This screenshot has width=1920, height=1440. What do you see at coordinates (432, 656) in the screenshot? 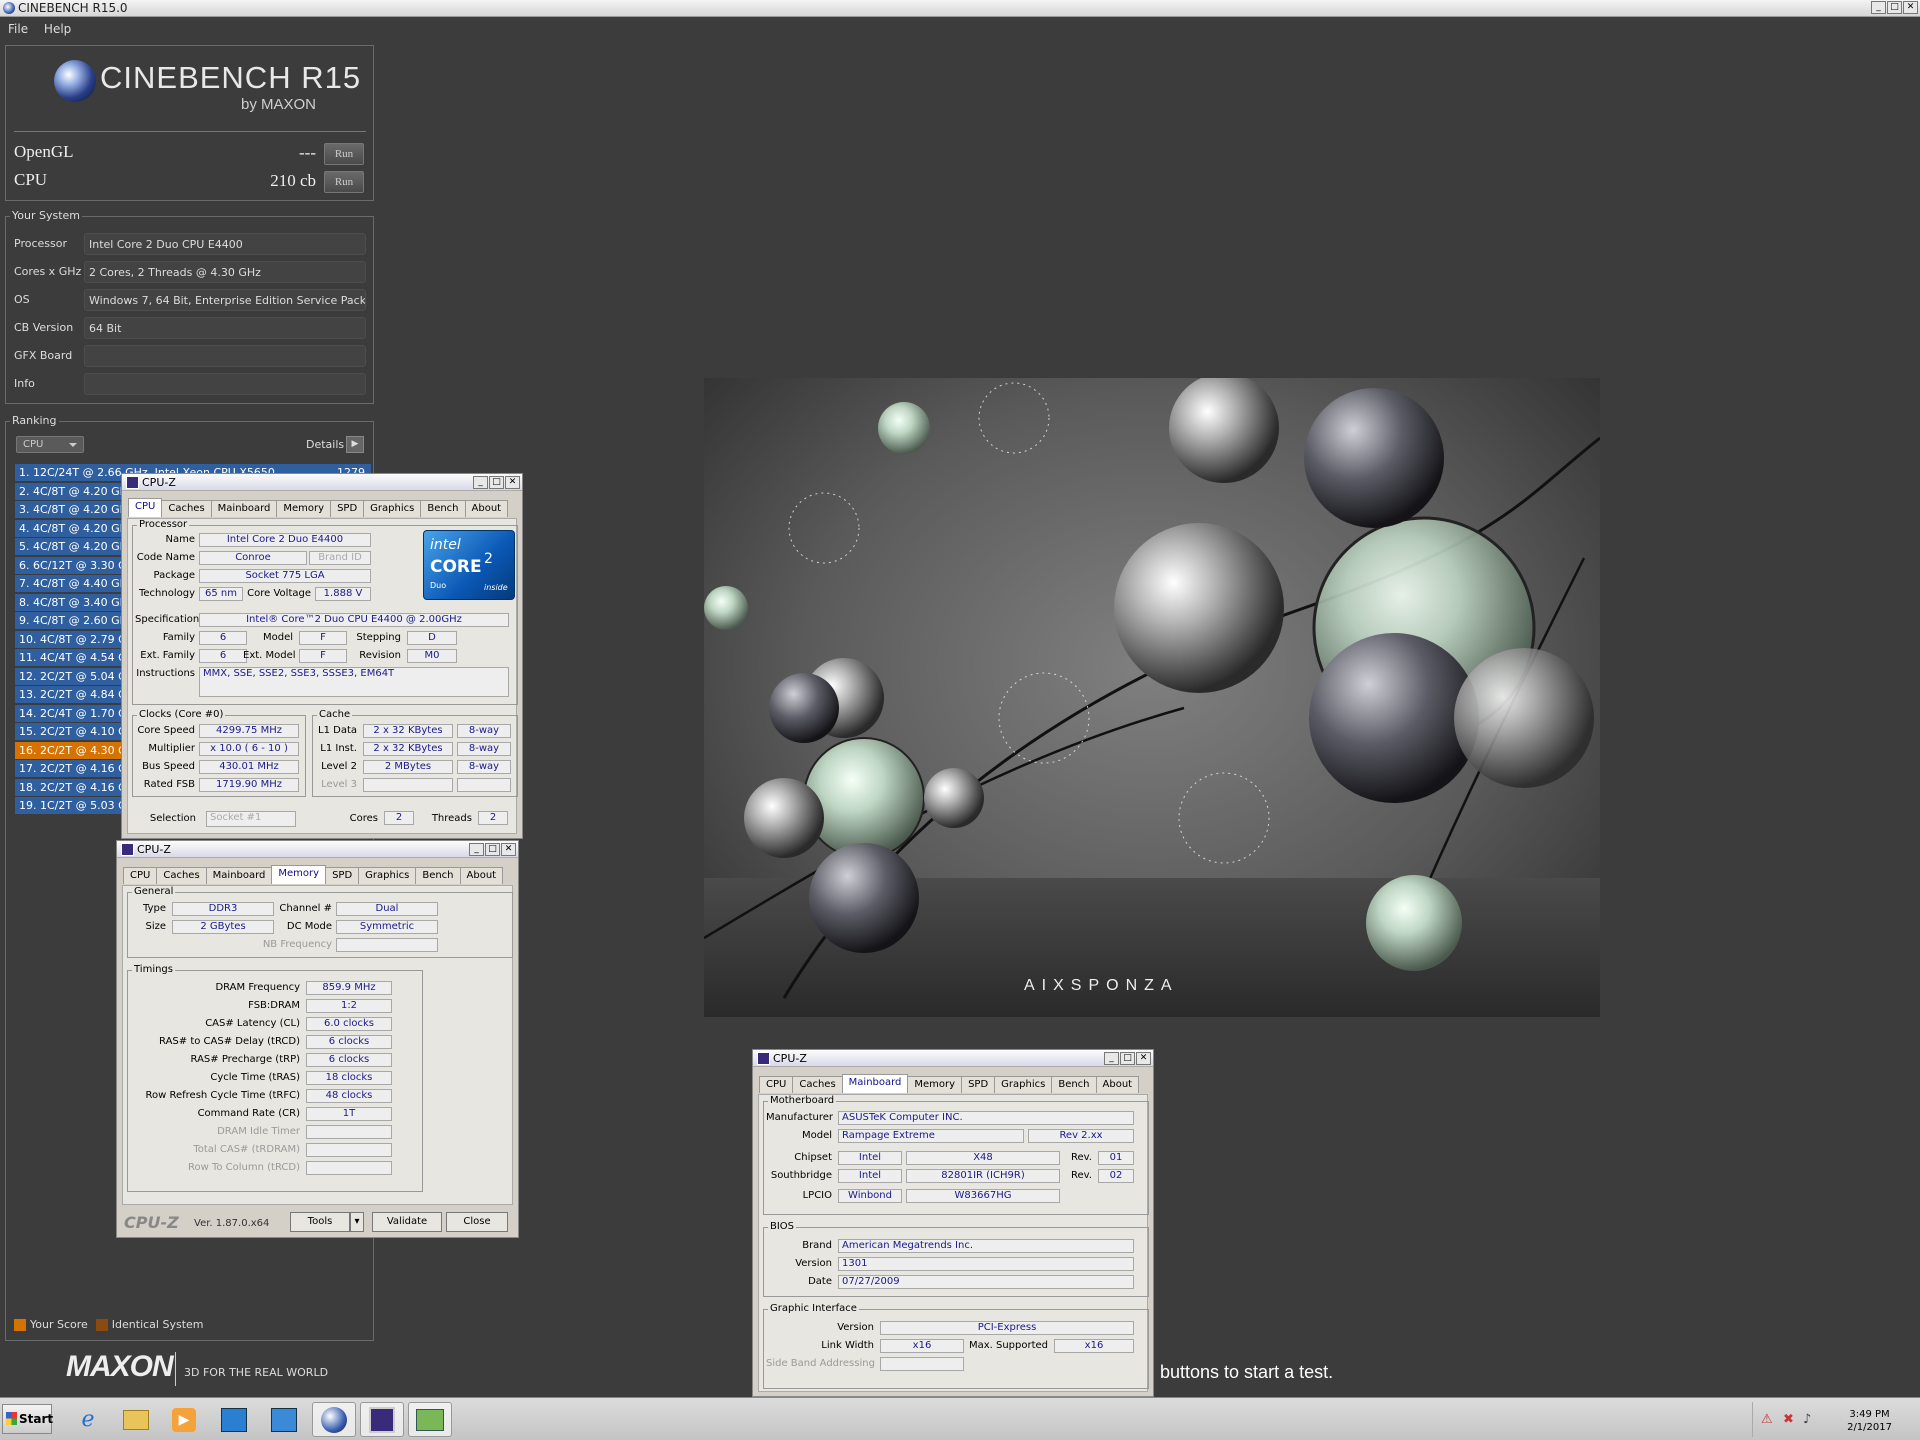
I see `revision-field: M0` at bounding box center [432, 656].